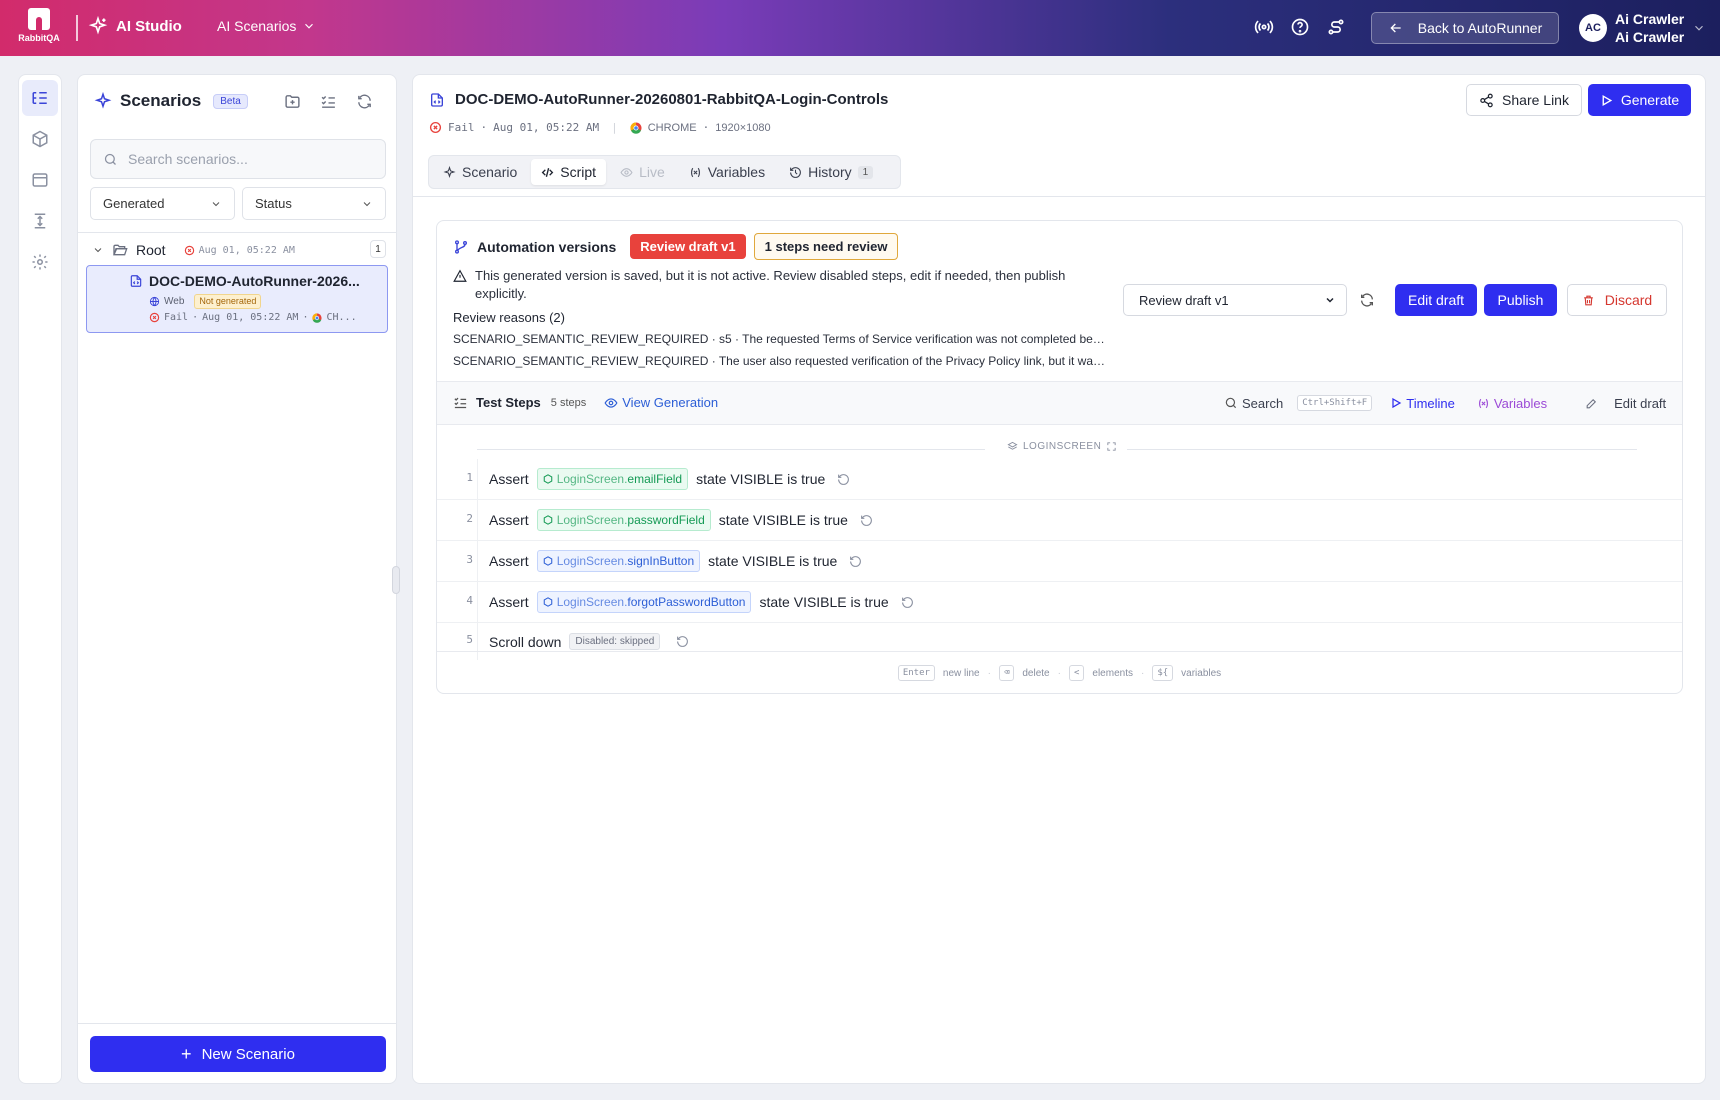 The width and height of the screenshot is (1720, 1100). Describe the element at coordinates (1617, 300) in the screenshot. I see `discard-button: Discard` at that location.